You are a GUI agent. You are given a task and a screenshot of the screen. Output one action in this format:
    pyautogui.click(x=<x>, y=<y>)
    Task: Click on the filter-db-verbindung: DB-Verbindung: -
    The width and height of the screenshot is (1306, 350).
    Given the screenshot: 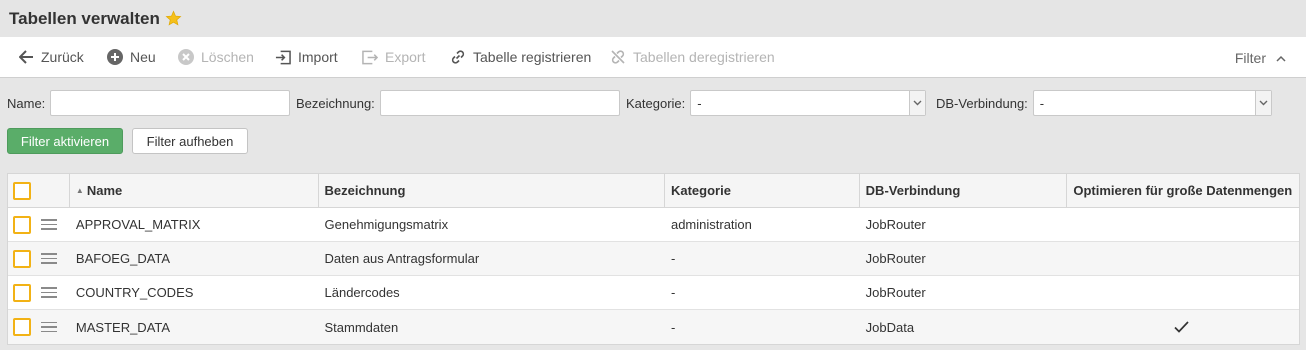 What is the action you would take?
    pyautogui.click(x=1104, y=103)
    